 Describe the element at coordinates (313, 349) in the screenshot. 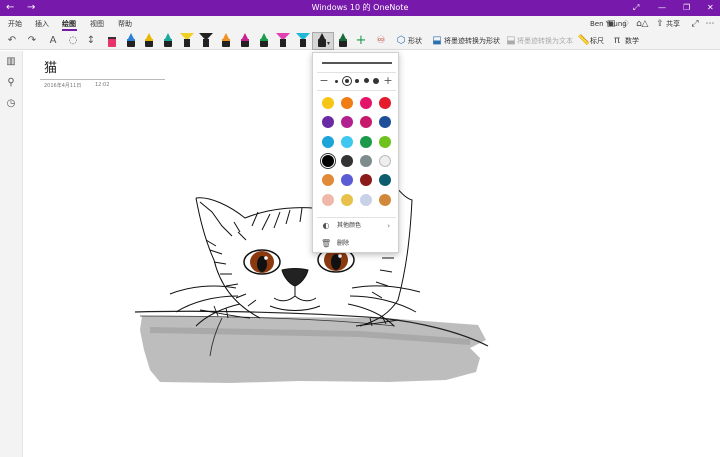

I see `highlighter-stroke` at that location.